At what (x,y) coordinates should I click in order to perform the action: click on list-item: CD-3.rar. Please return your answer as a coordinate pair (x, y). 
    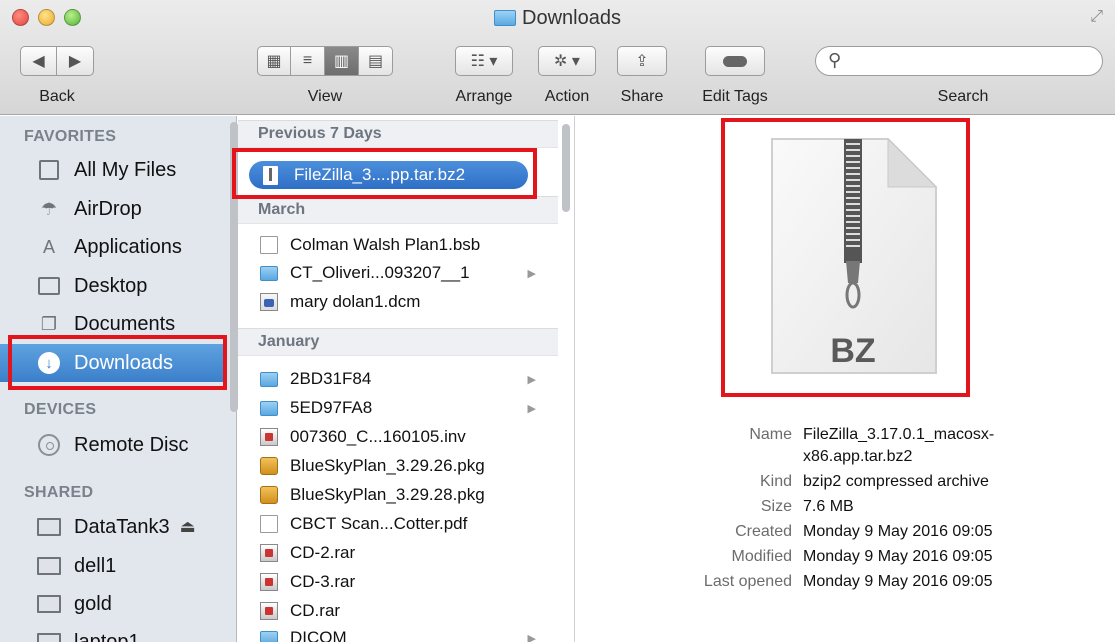
    Looking at the image, I should click on (398, 582).